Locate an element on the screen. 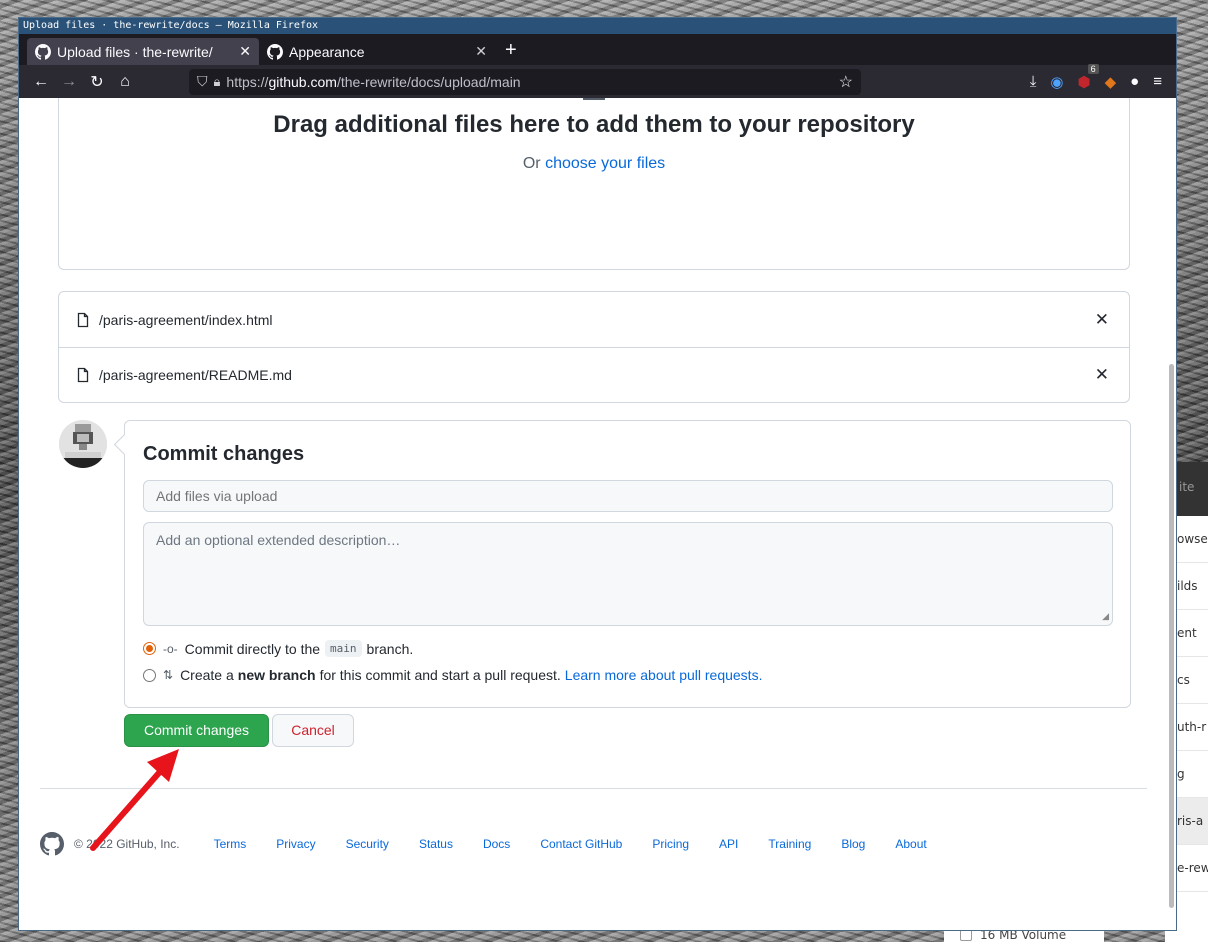 This screenshot has height=942, width=1208. dropzone-subtext: Or choose your files is located at coordinates (594, 164).